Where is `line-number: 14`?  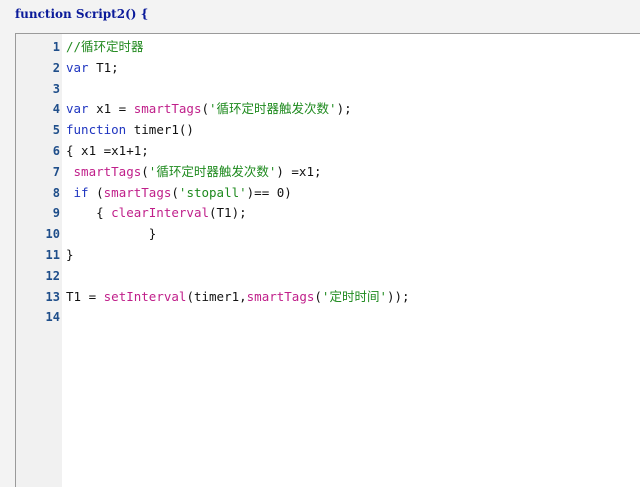 line-number: 14 is located at coordinates (52, 317).